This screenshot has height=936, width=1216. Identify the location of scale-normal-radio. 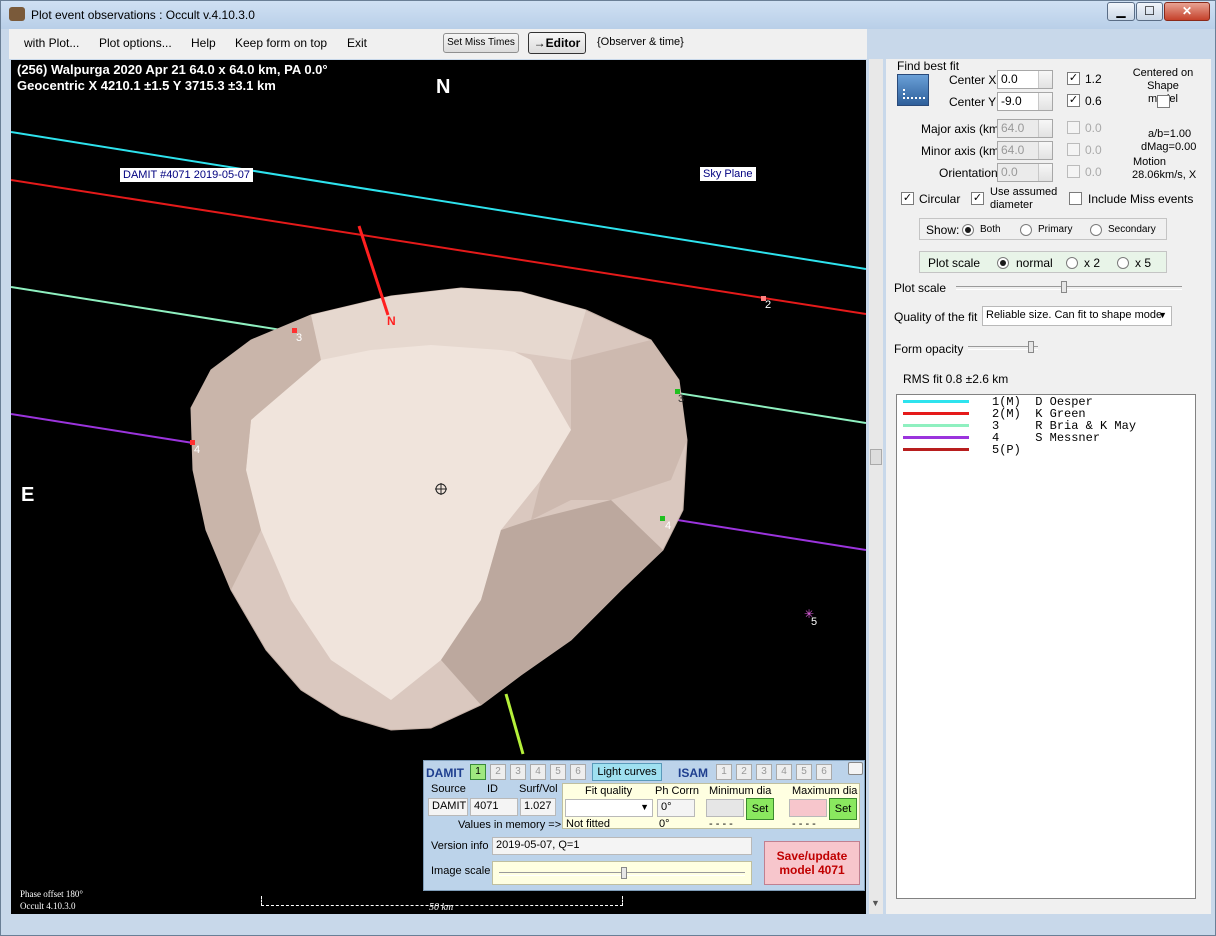
(1003, 263).